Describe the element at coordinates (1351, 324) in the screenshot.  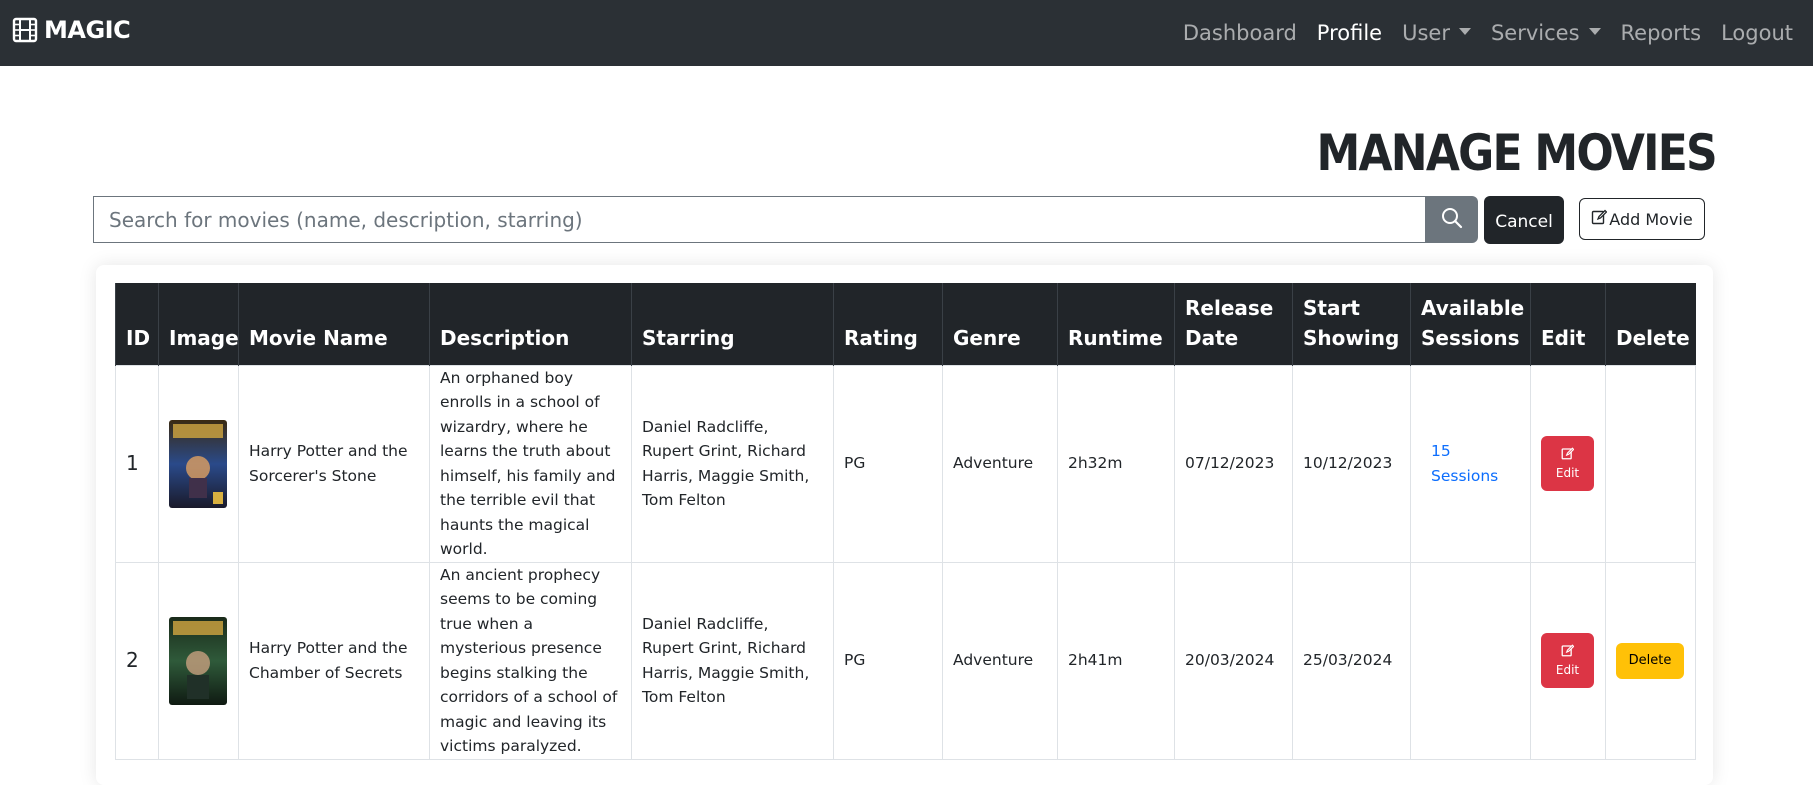
I see `col-header-start: Start Showing` at that location.